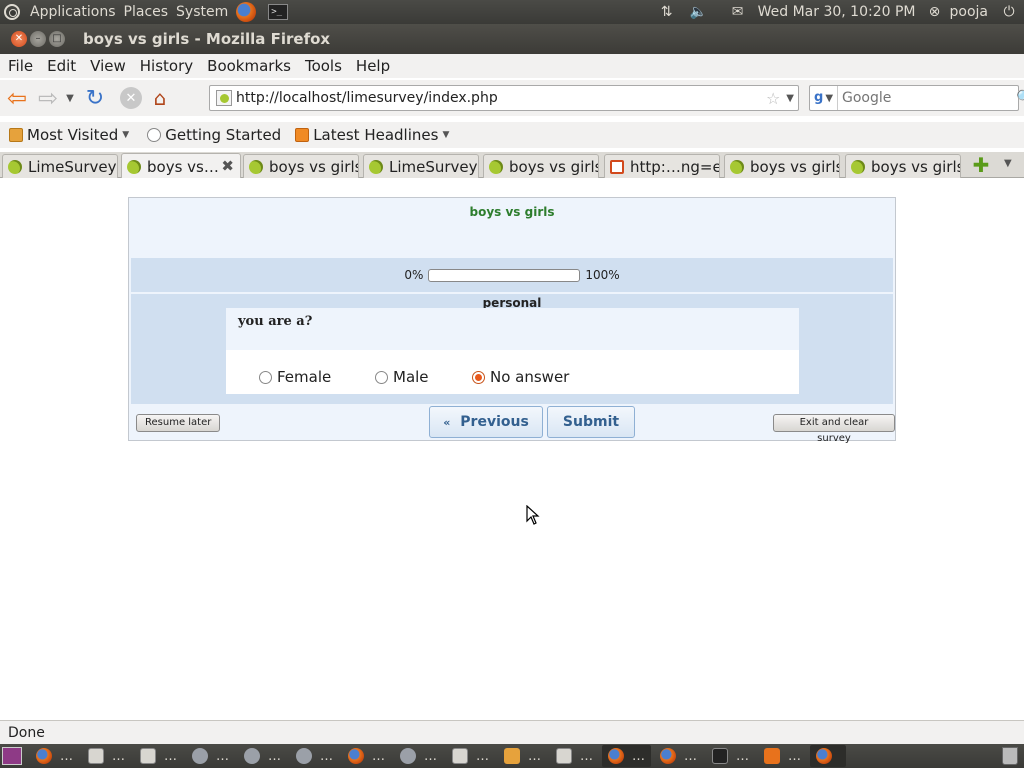 The image size is (1024, 768). What do you see at coordinates (227, 166) in the screenshot?
I see `tab-close-icon: ✖` at bounding box center [227, 166].